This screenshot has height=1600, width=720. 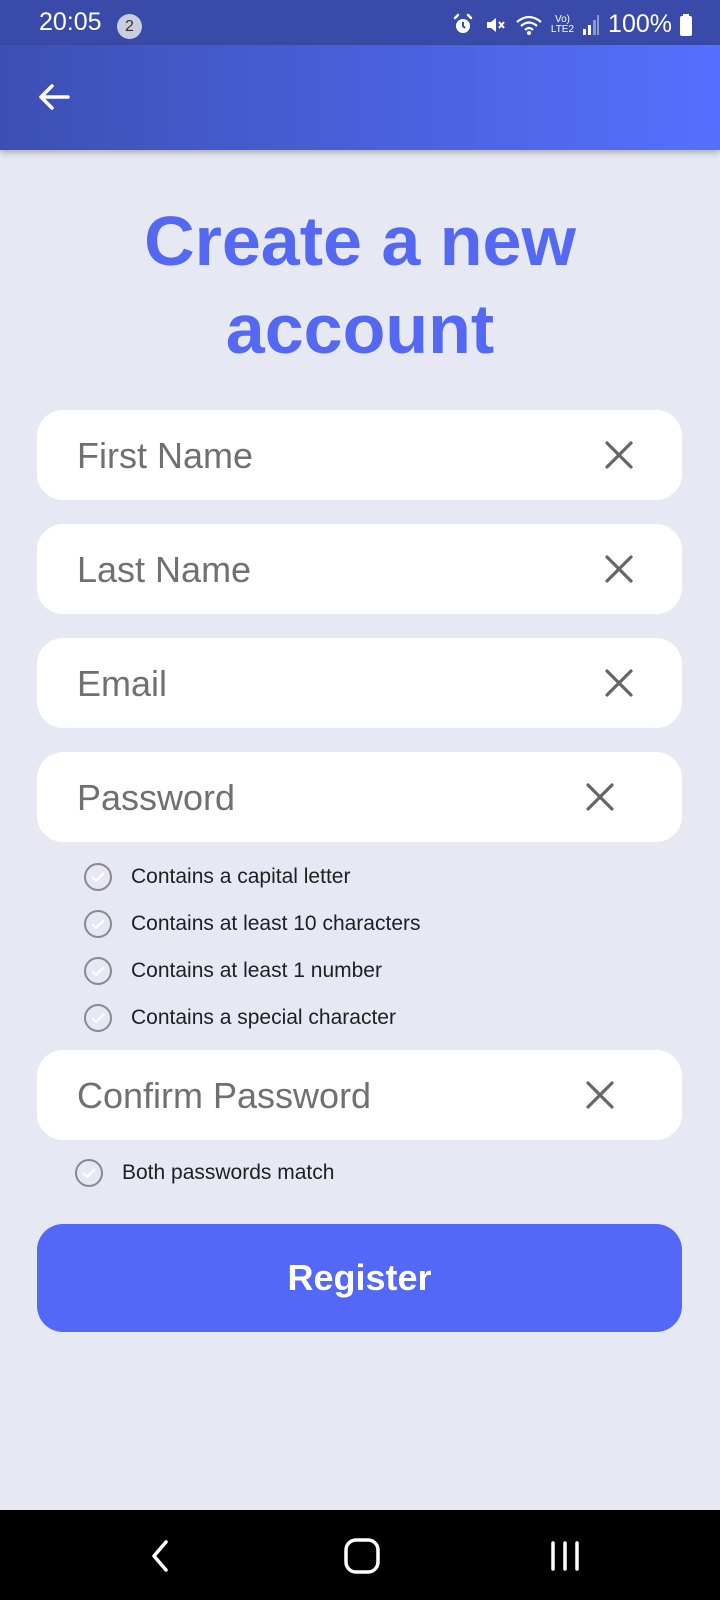 I want to click on nav-home-button, so click(x=362, y=1556).